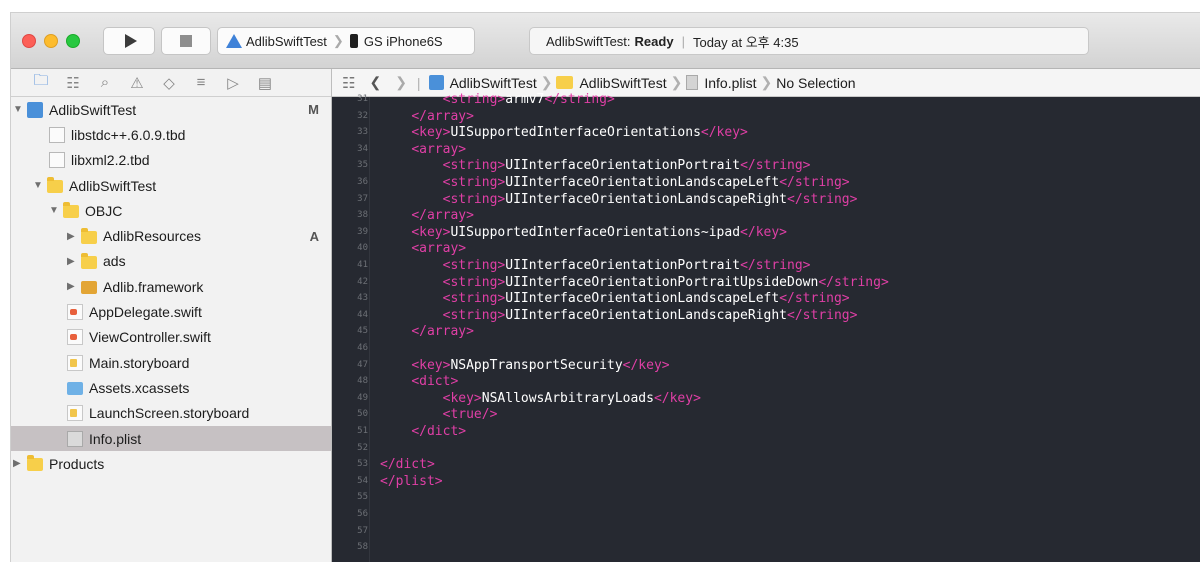  I want to click on swift-file-icon, so click(75, 337).